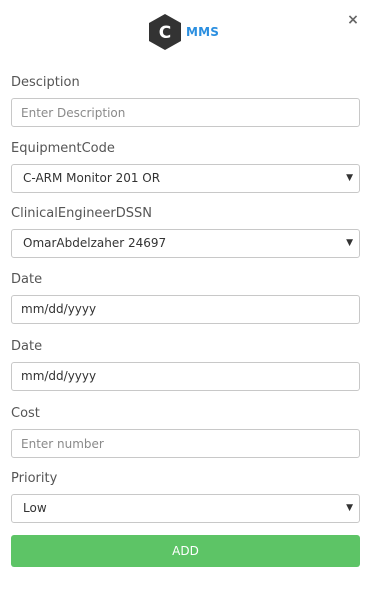  What do you see at coordinates (185, 376) in the screenshot?
I see `date-input-2: mm/dd/yyyy` at bounding box center [185, 376].